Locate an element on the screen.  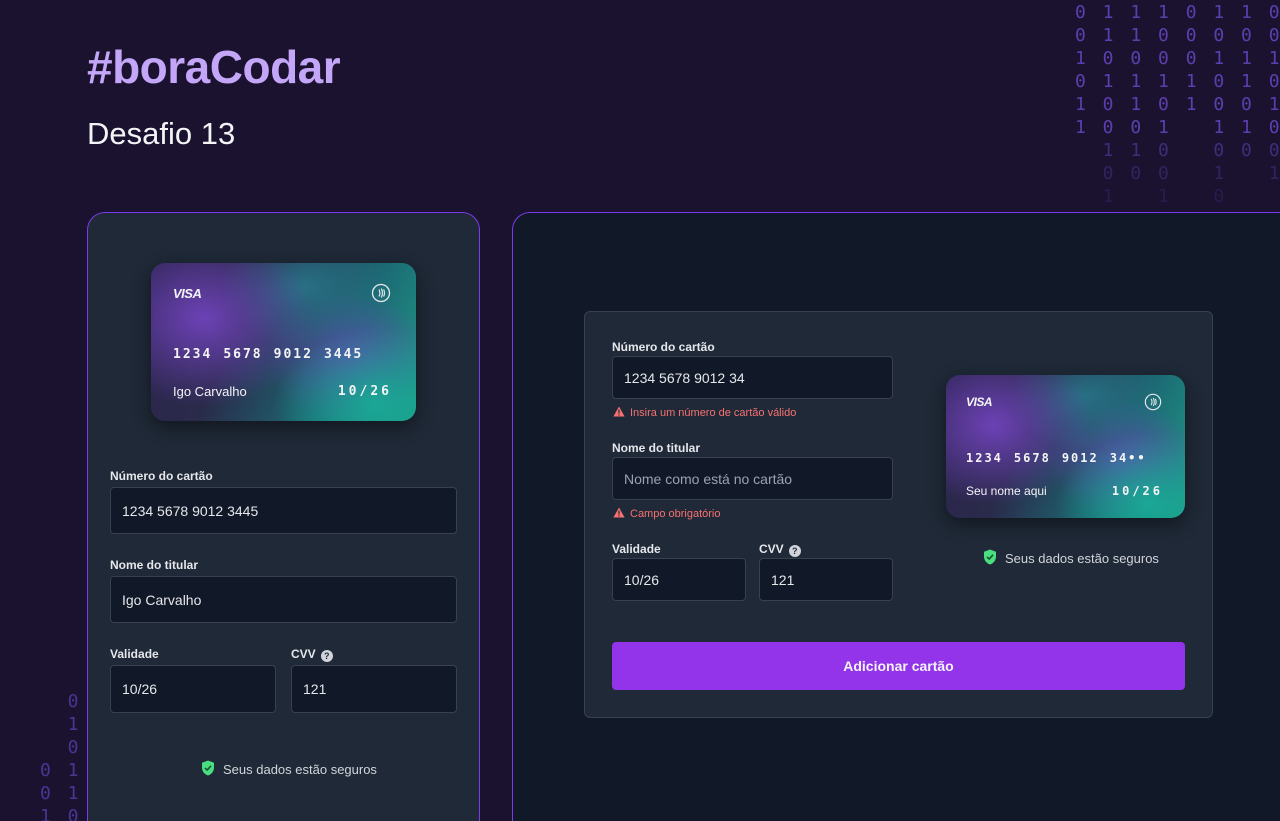
binary-line: 1 0 0 1 1 1 0 is located at coordinates (1177, 127).